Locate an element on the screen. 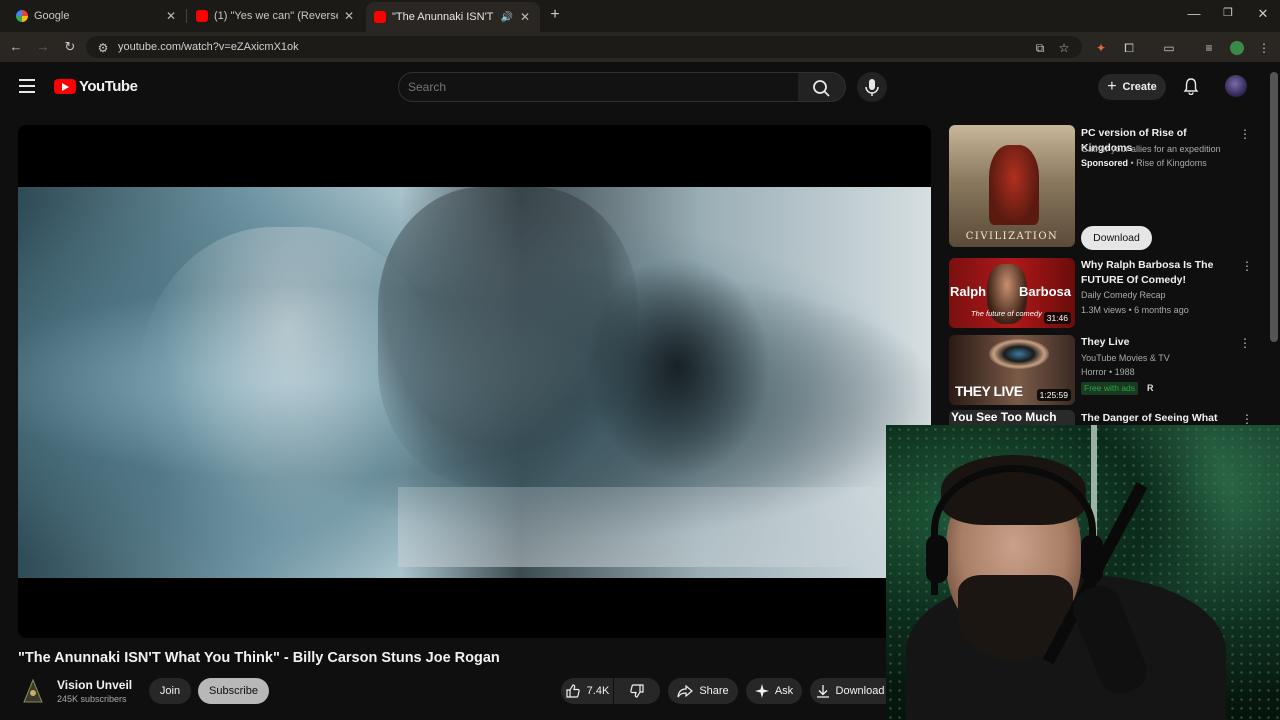 The width and height of the screenshot is (1280, 720). tab-title: "The Anunnaki ISN'T What is located at coordinates (444, 17).